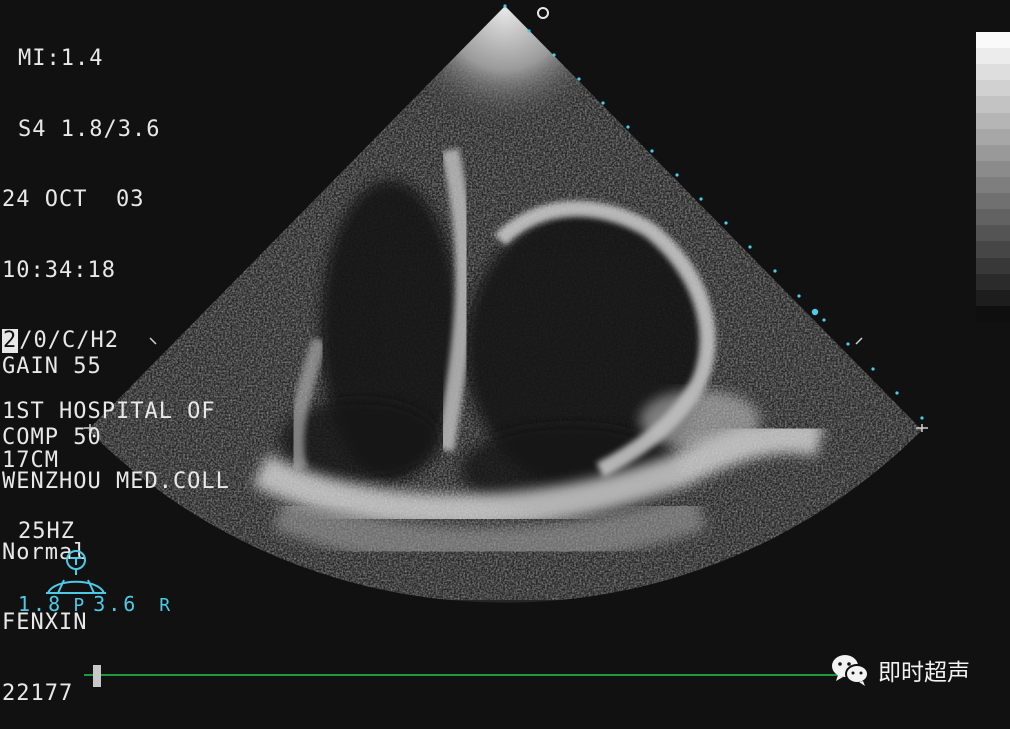 This screenshot has height=729, width=1010. Describe the element at coordinates (543, 13) in the screenshot. I see `orientation-marker-icon` at that location.